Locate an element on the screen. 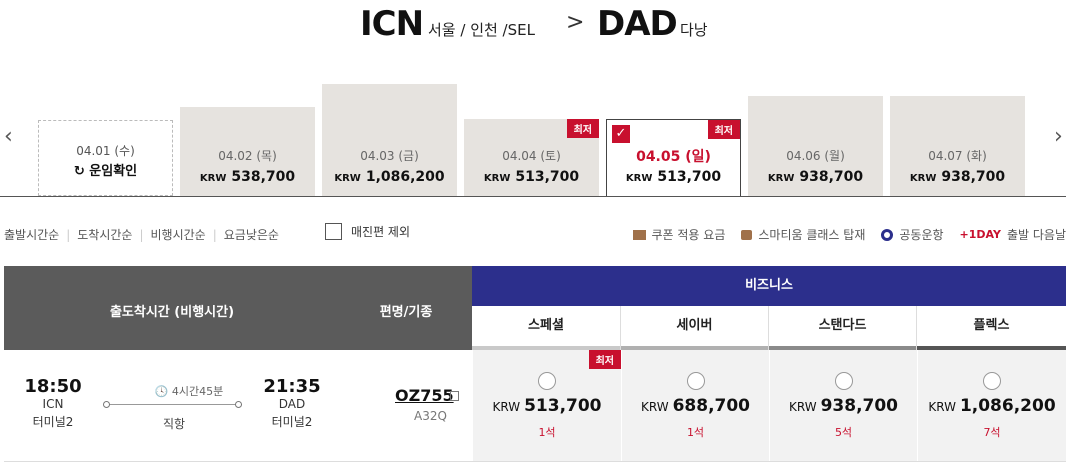 Image resolution: width=1072 pixels, height=469 pixels. sort-price: 요금낮은순 is located at coordinates (251, 234).